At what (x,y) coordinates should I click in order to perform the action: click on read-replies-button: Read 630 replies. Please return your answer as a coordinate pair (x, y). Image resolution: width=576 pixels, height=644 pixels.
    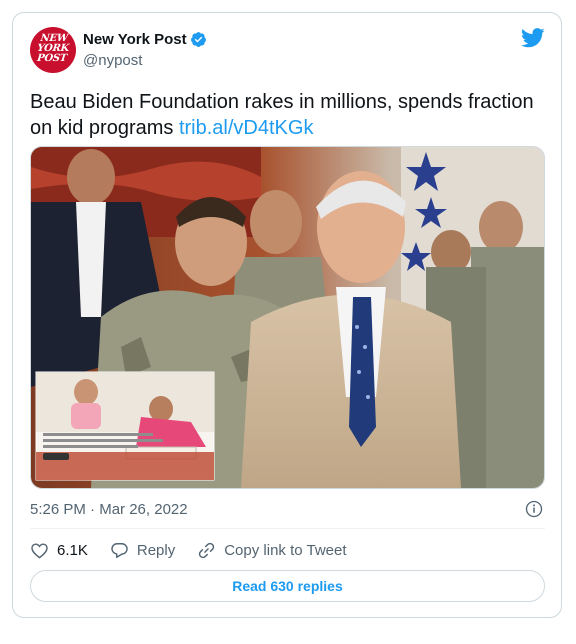
    Looking at the image, I should click on (287, 586).